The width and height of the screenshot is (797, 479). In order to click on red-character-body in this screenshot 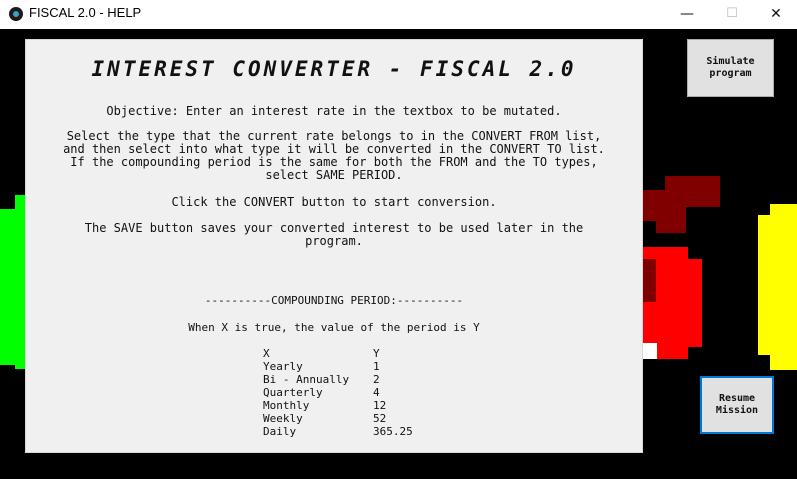, I will do `click(695, 303)`.